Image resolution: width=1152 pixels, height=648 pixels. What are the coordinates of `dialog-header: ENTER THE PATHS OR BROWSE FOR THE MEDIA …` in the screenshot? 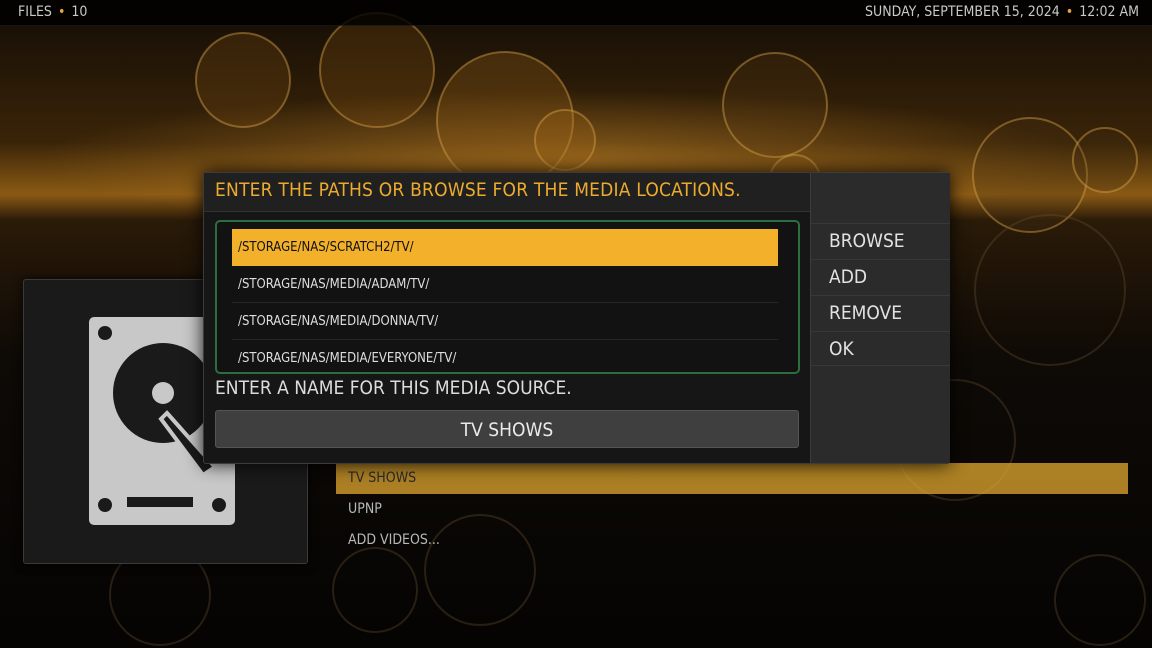 It's located at (507, 192).